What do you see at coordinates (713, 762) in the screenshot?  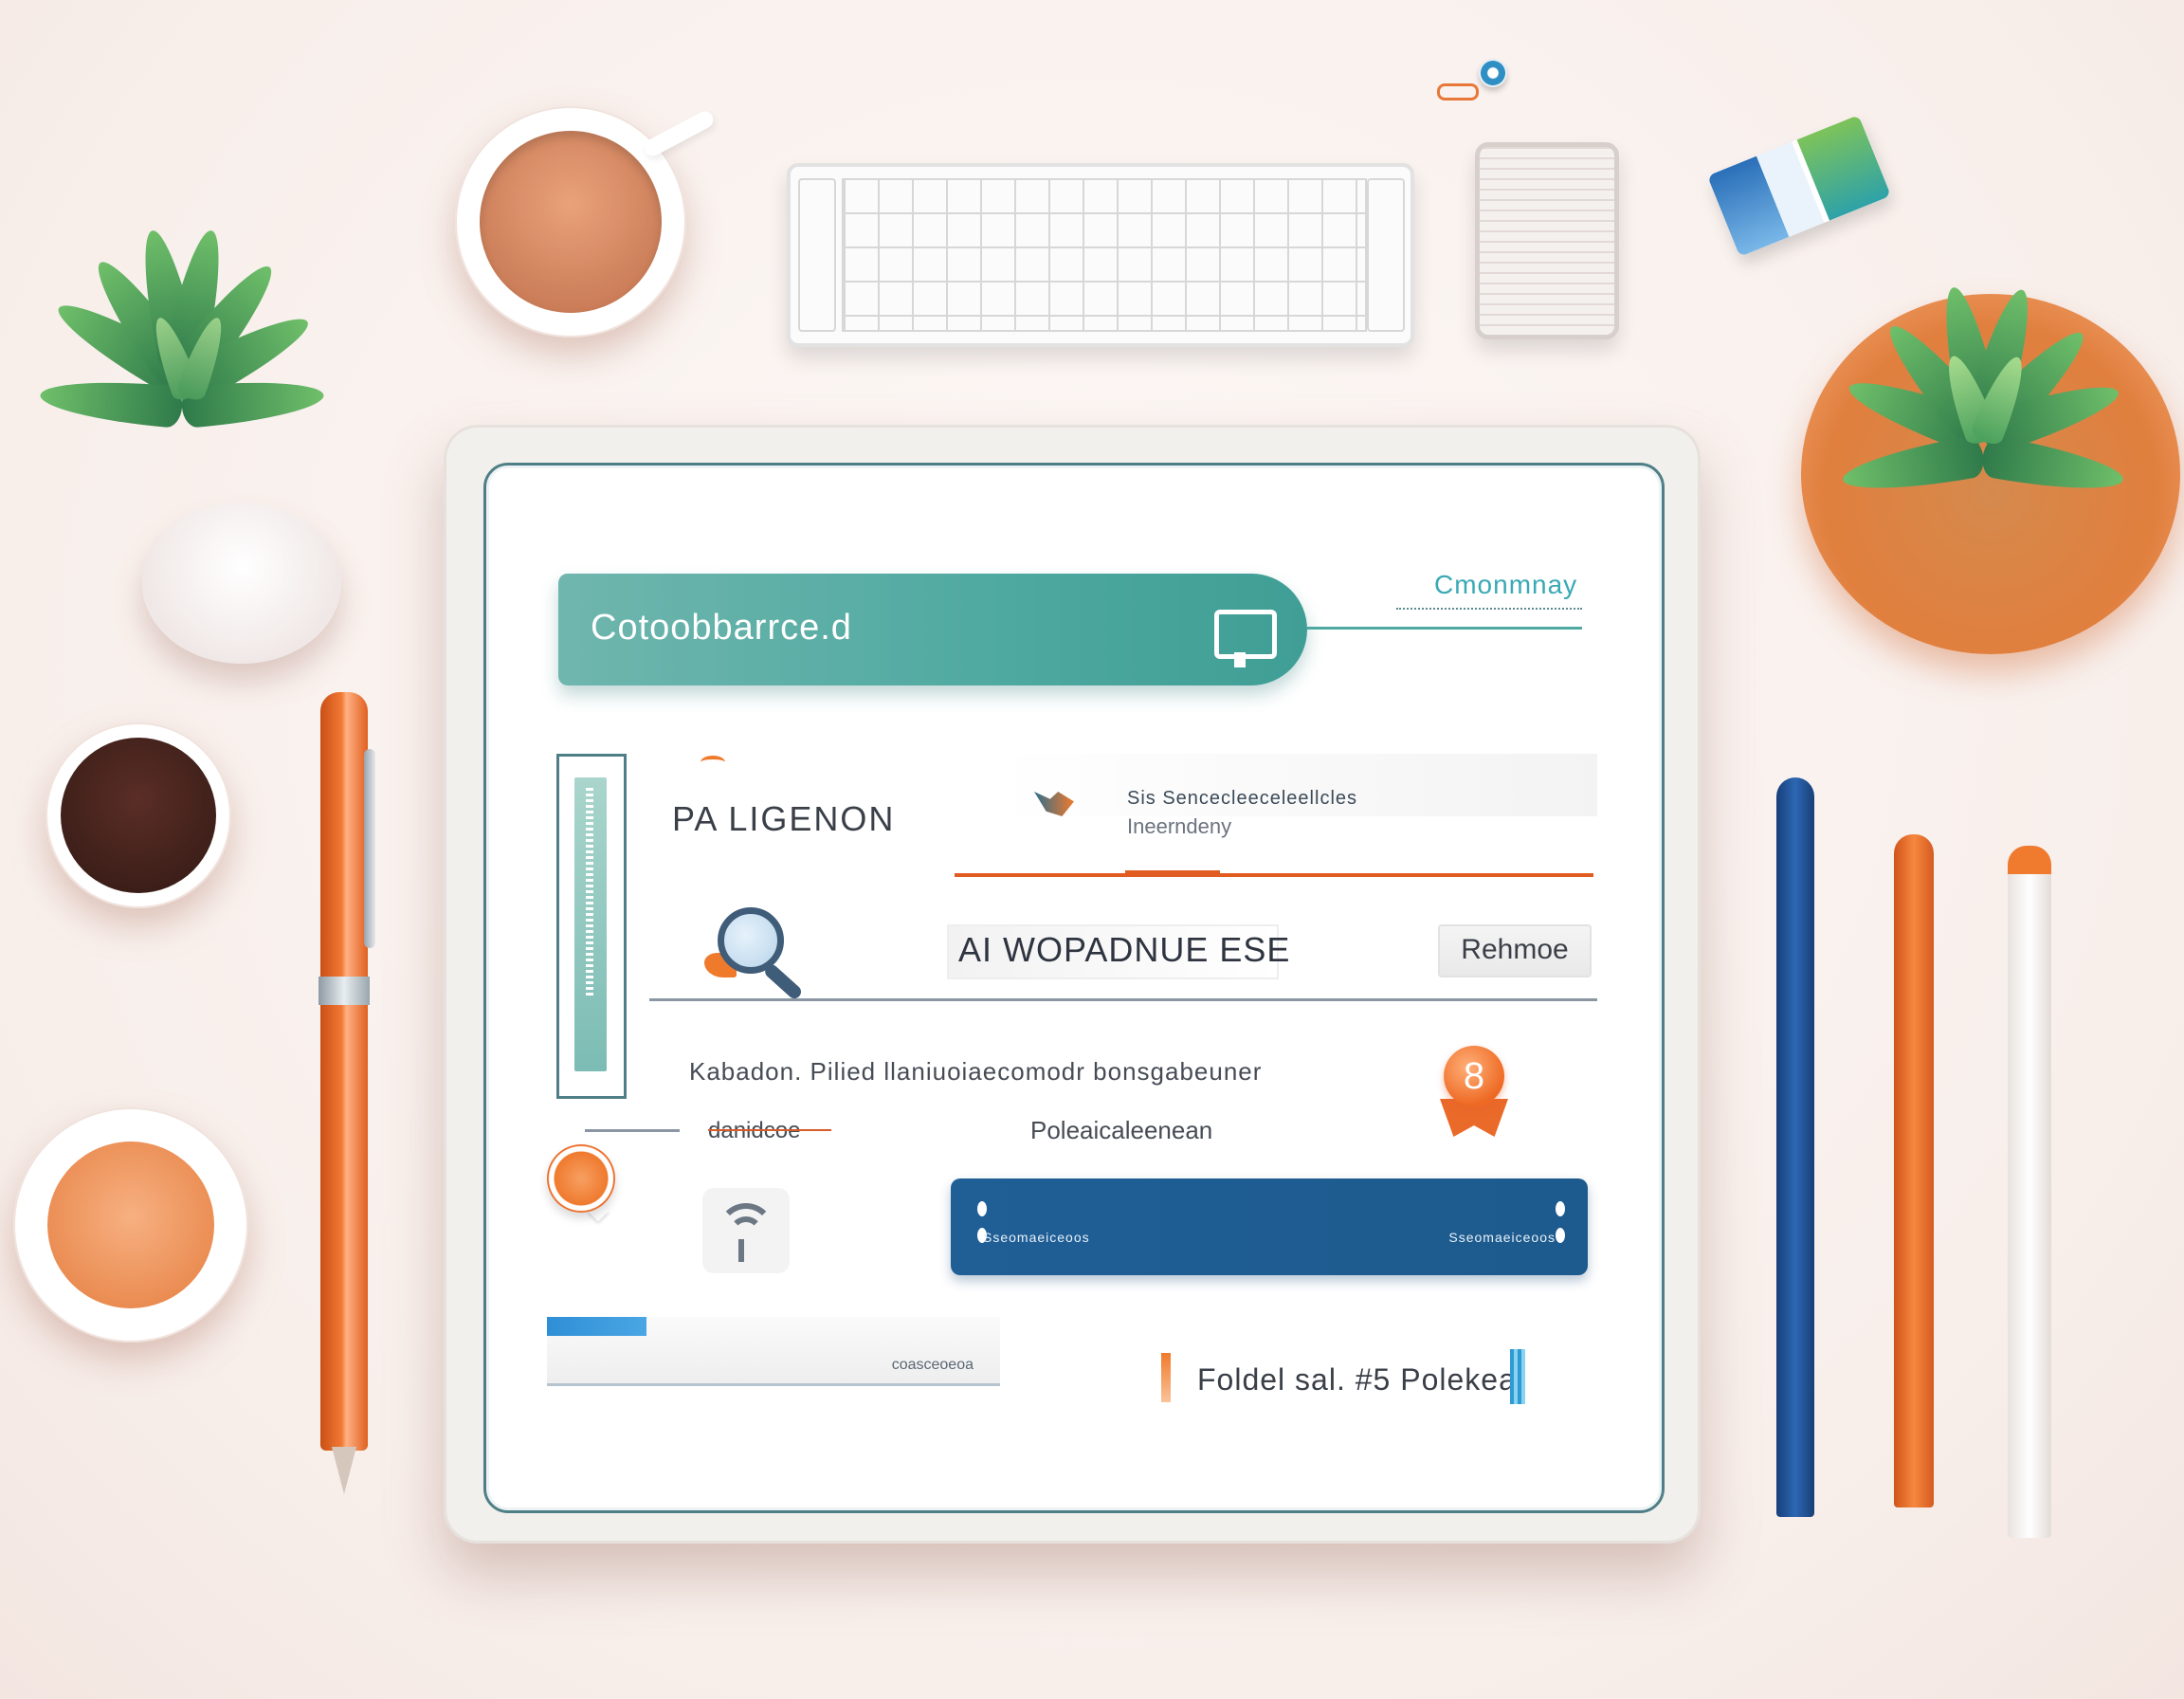 I see `section-title-icon` at bounding box center [713, 762].